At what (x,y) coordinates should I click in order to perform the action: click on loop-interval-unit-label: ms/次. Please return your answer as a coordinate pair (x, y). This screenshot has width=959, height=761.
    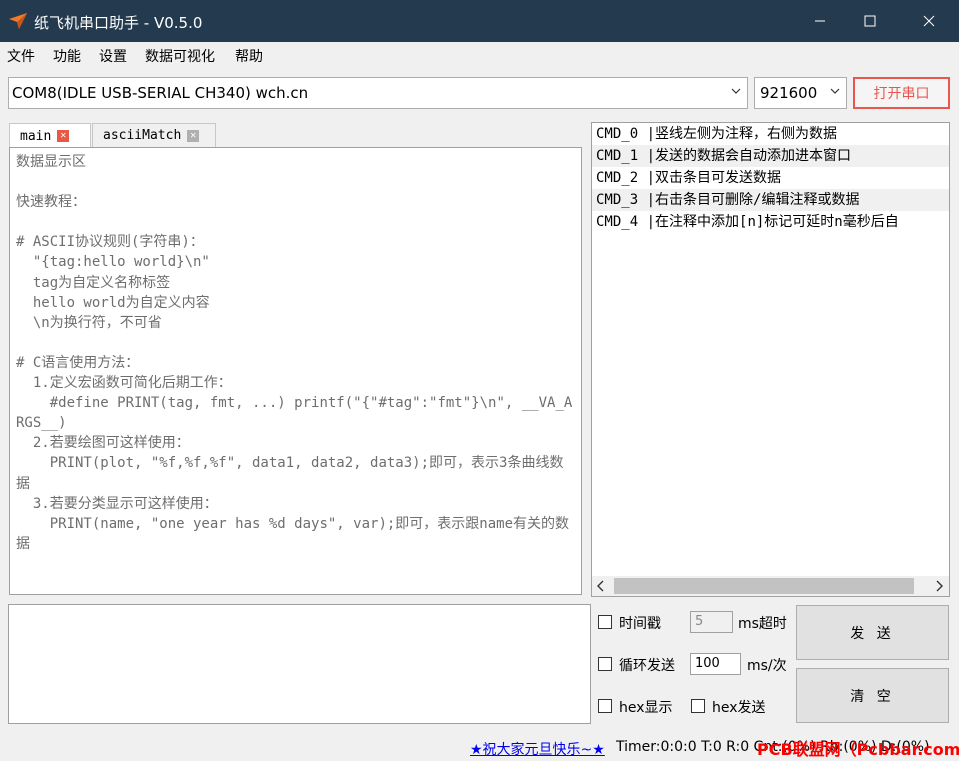
    Looking at the image, I should click on (767, 666).